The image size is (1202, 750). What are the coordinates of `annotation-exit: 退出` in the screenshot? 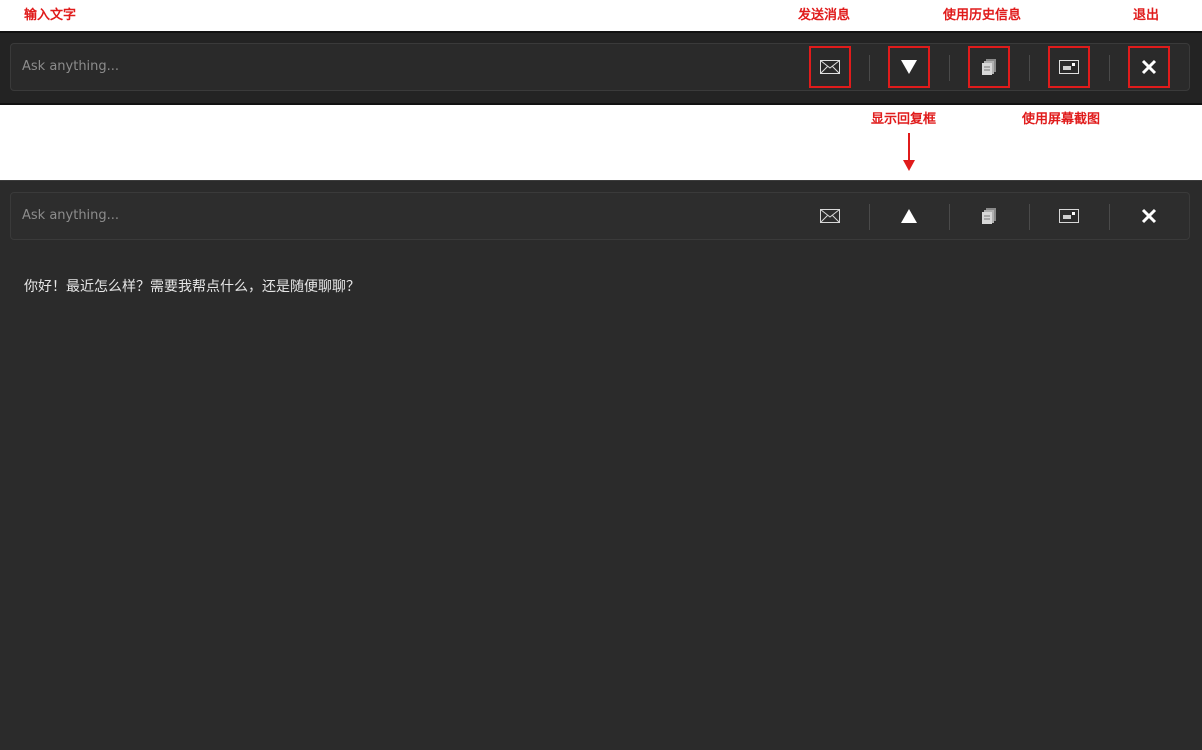 It's located at (1146, 15).